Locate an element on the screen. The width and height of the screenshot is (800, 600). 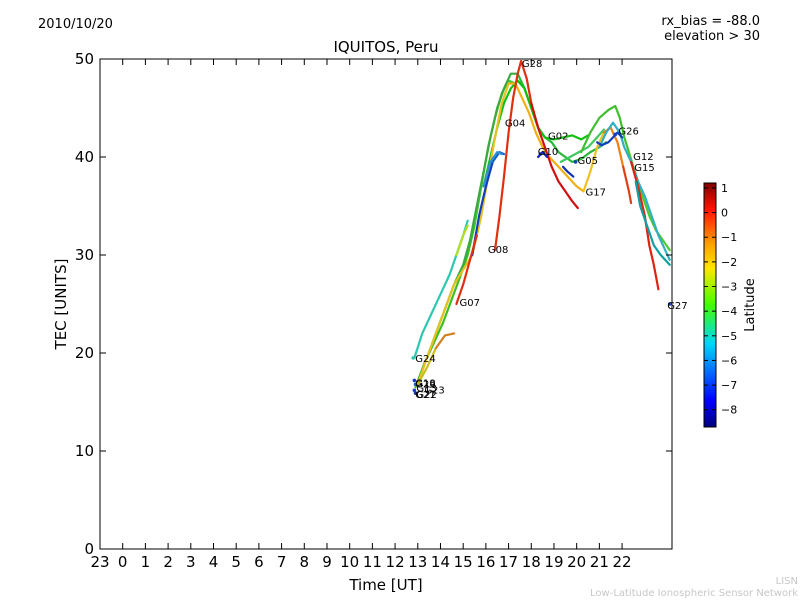
colorbar-gradient is located at coordinates (710, 305).